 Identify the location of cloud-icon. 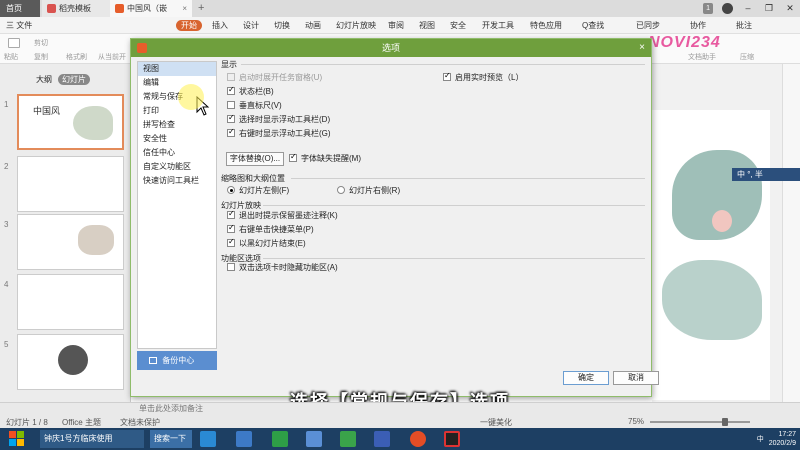
(314, 439).